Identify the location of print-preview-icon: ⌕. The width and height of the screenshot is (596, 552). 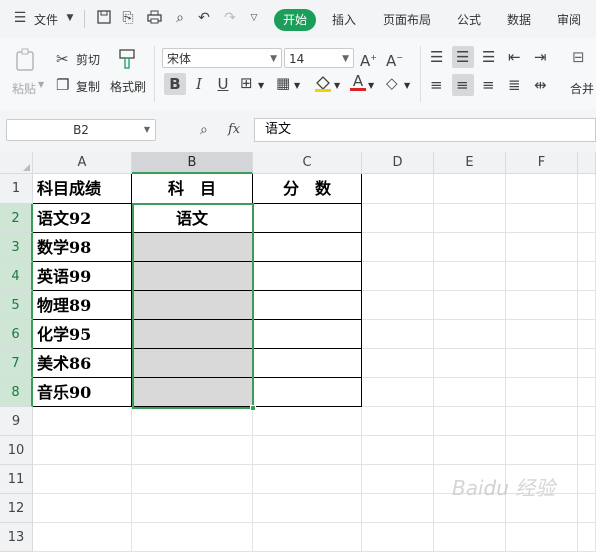
(180, 18).